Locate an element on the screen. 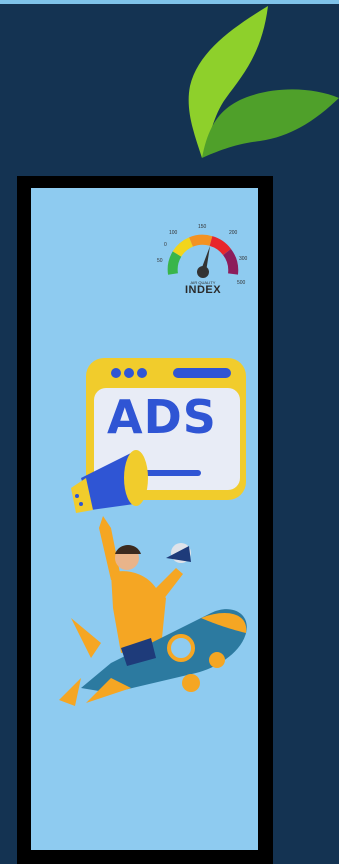 This screenshot has width=339, height=864. leaf-logo-icon is located at coordinates (259, 85).